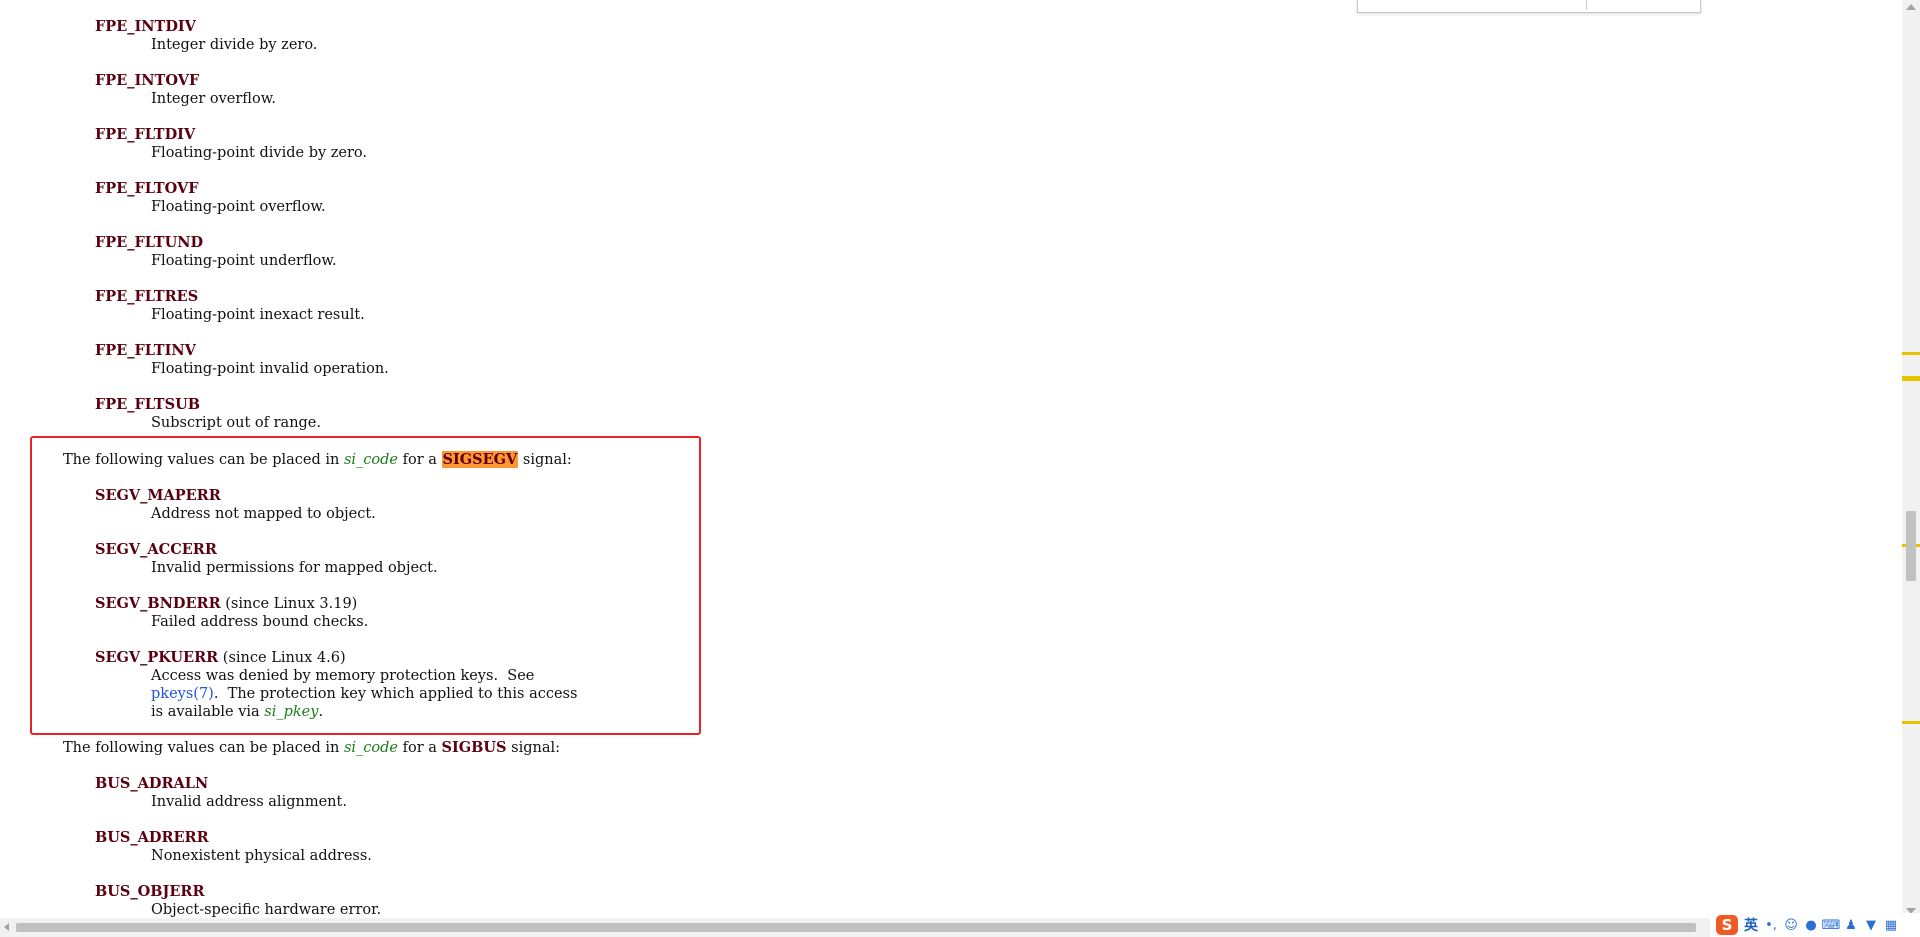 The width and height of the screenshot is (1920, 937). Describe the element at coordinates (1811, 925) in the screenshot. I see `microphone-icon: ●` at that location.